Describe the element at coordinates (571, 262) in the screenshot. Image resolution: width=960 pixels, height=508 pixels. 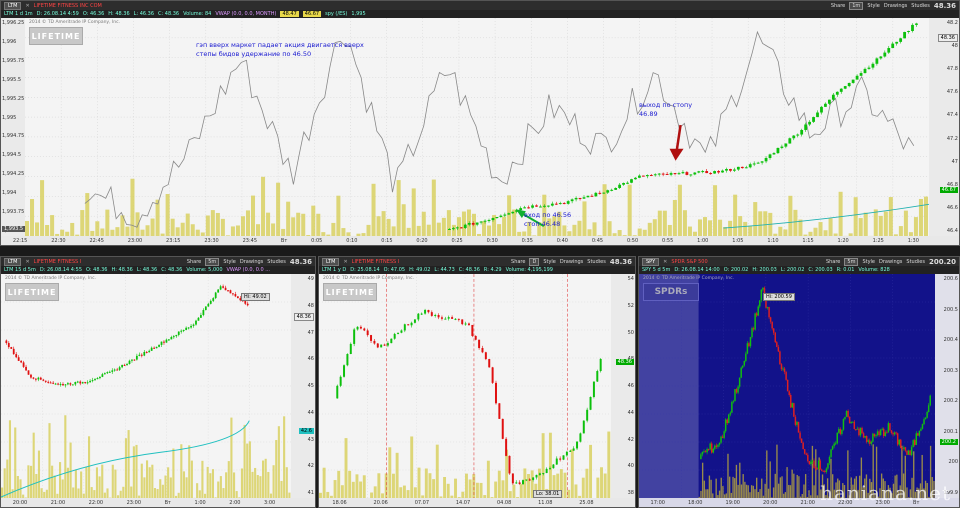
I see `p3-drawings-button: Drawings` at that location.